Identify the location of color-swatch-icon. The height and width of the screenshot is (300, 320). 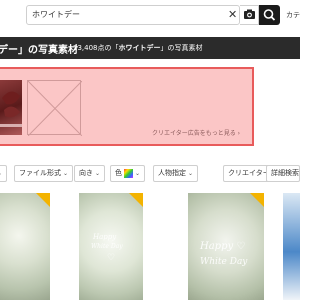
(128, 173).